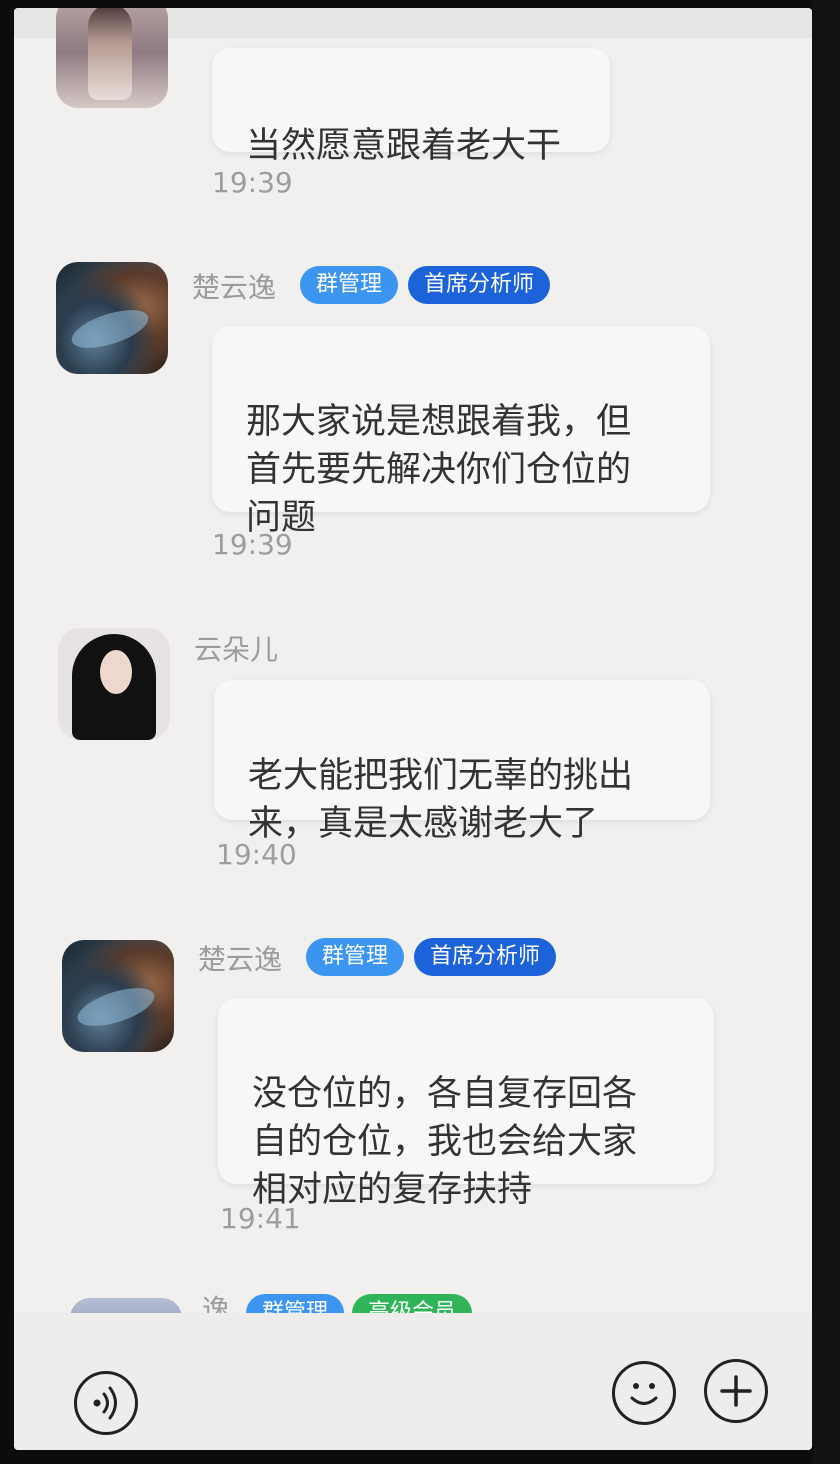 Image resolution: width=840 pixels, height=1464 pixels. Describe the element at coordinates (236, 649) in the screenshot. I see `sender-name: 云朵儿` at that location.